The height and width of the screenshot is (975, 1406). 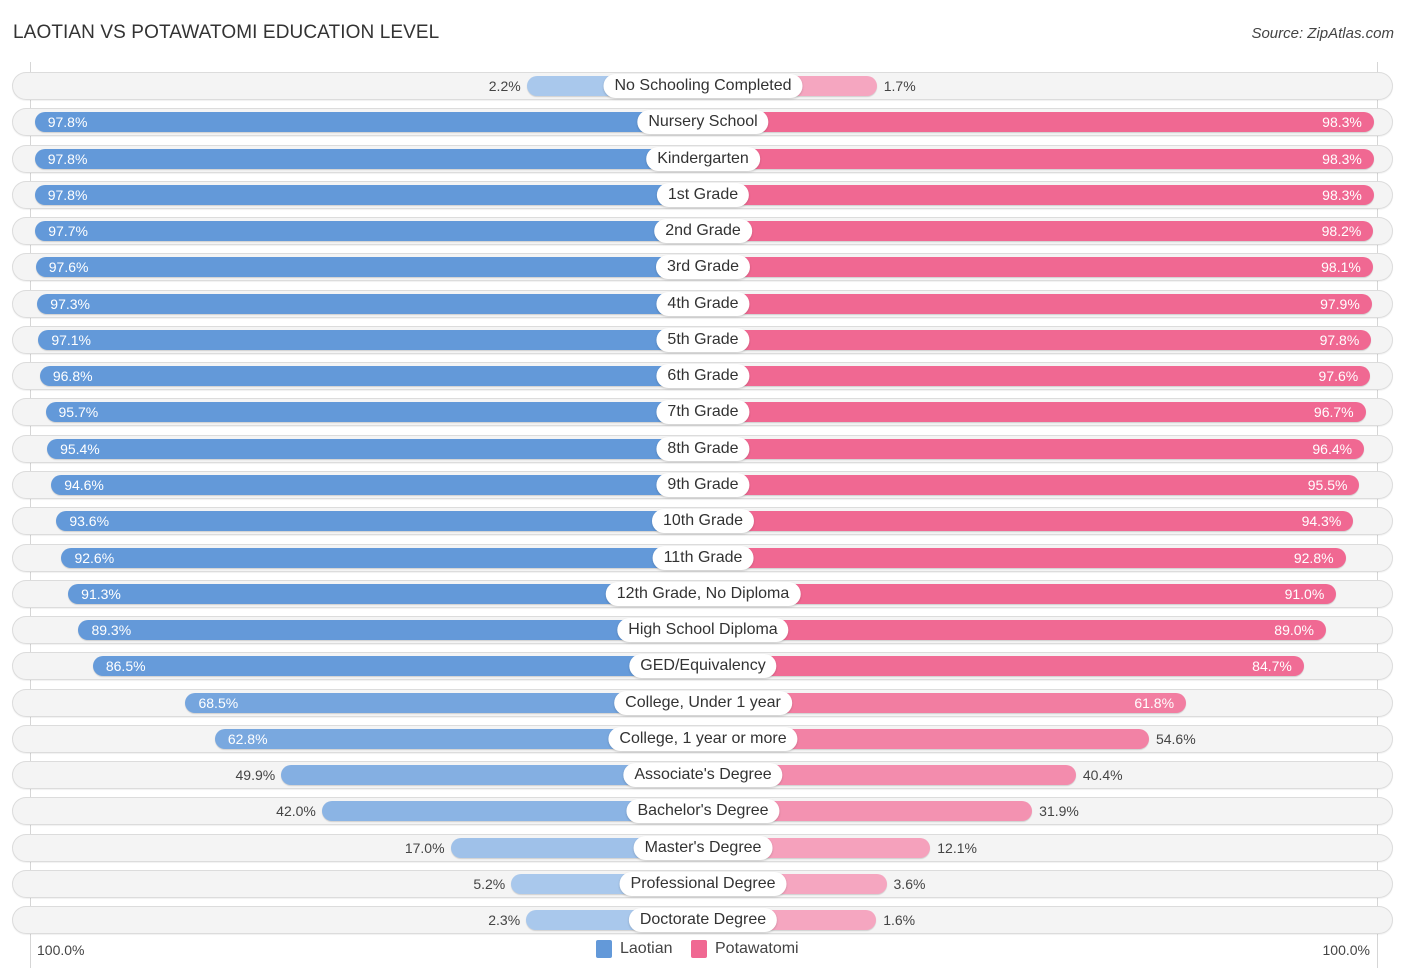 I want to click on category-label: 6th Grade, so click(x=703, y=376).